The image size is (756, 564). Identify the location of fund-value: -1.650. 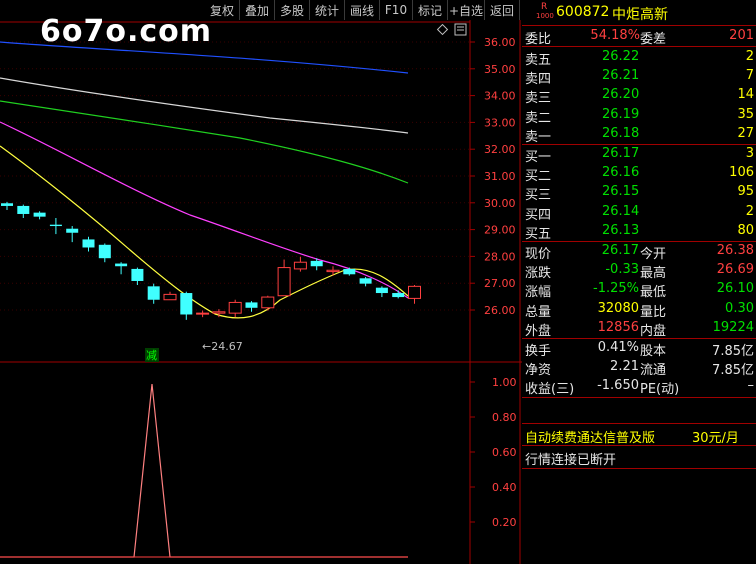
(618, 386).